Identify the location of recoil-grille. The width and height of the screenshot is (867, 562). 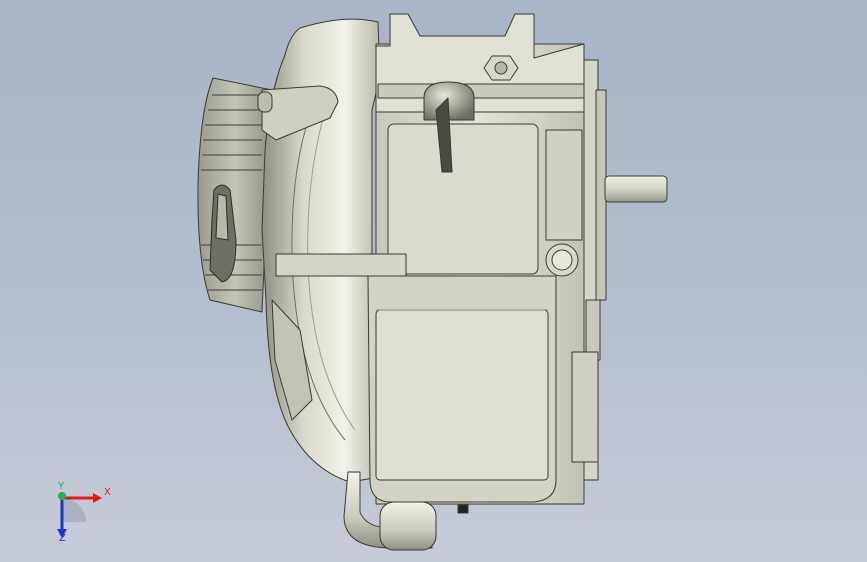
(235, 195).